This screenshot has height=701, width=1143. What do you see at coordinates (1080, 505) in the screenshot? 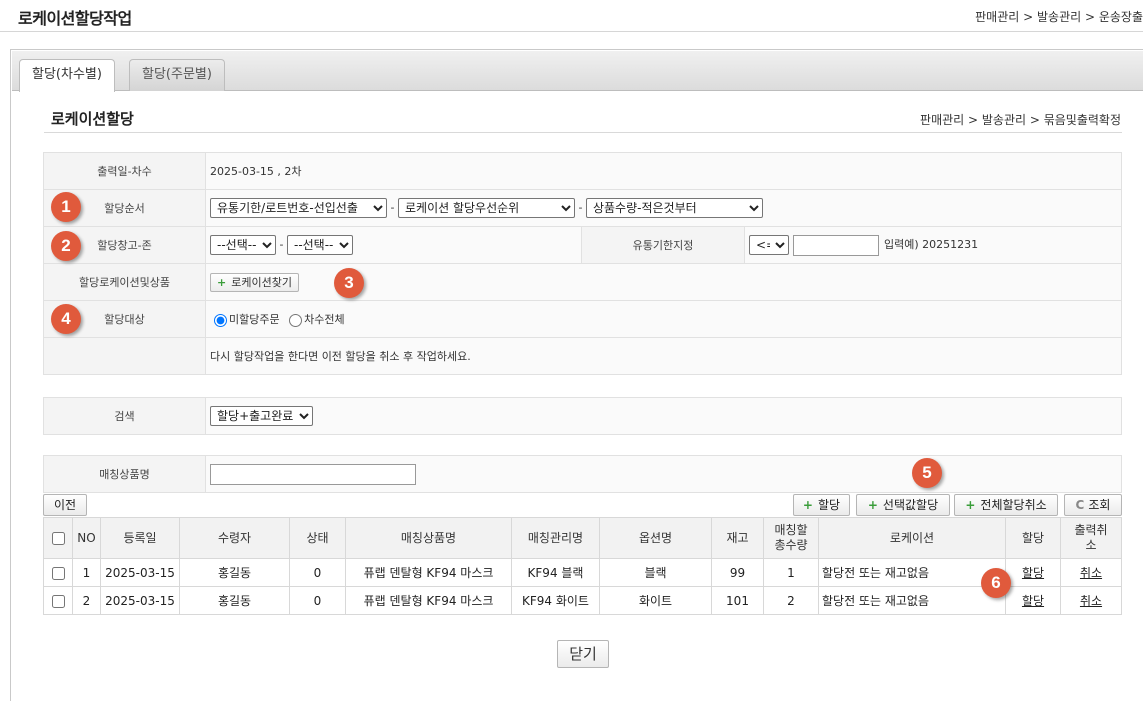
I see `refresh-icon: C` at bounding box center [1080, 505].